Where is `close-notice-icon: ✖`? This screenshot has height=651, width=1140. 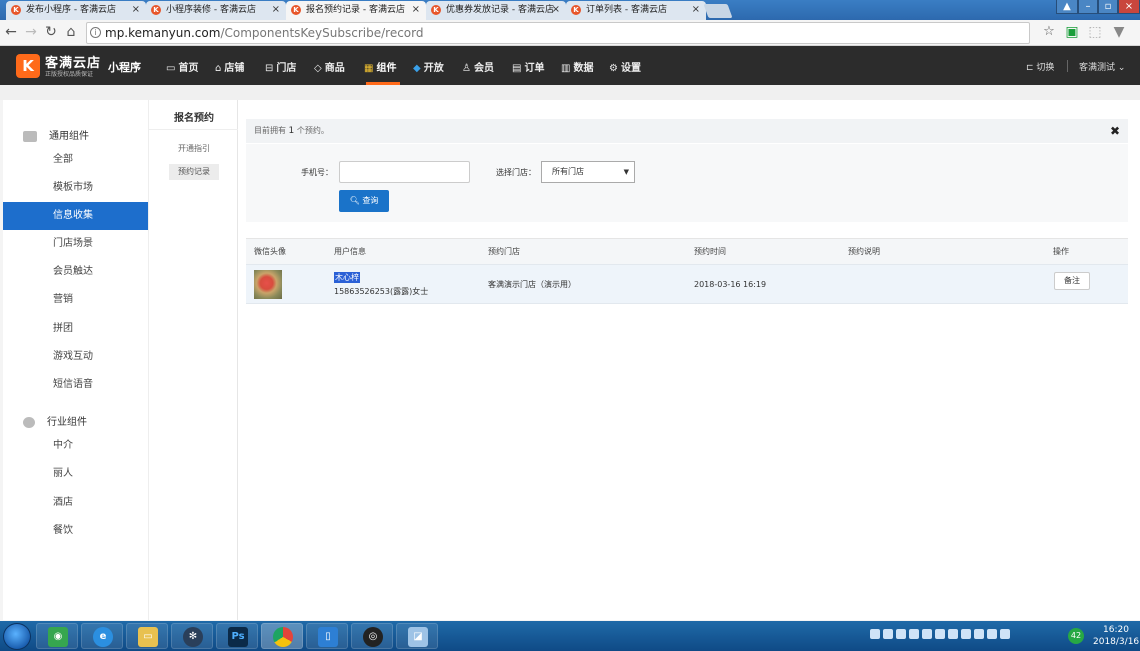
close-notice-icon: ✖ is located at coordinates (1115, 131).